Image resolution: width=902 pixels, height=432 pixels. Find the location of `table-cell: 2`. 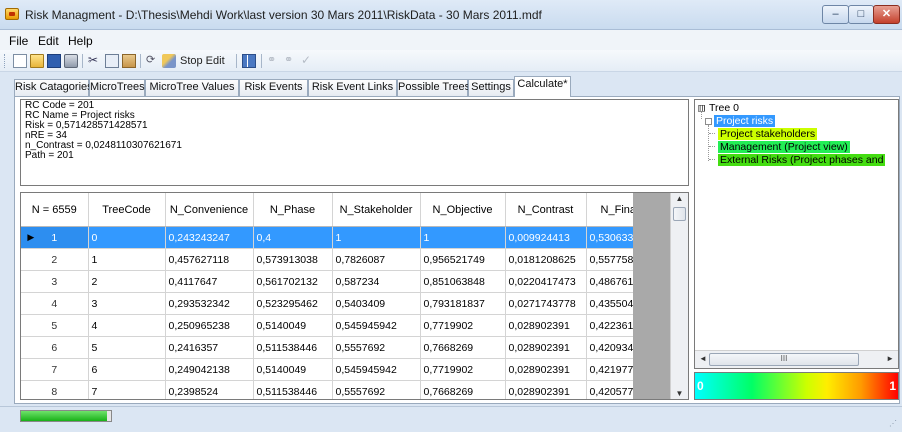

table-cell: 2 is located at coordinates (127, 281).